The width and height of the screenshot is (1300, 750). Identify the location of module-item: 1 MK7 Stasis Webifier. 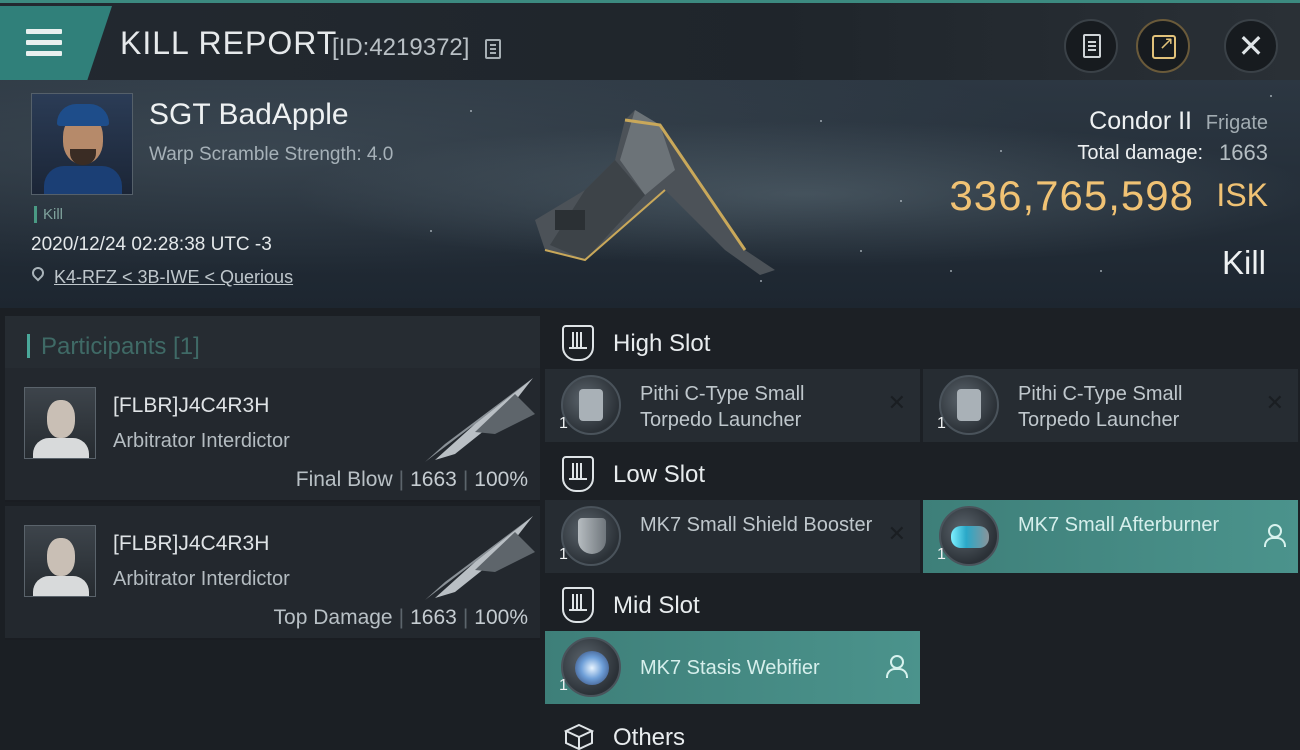
(732, 667).